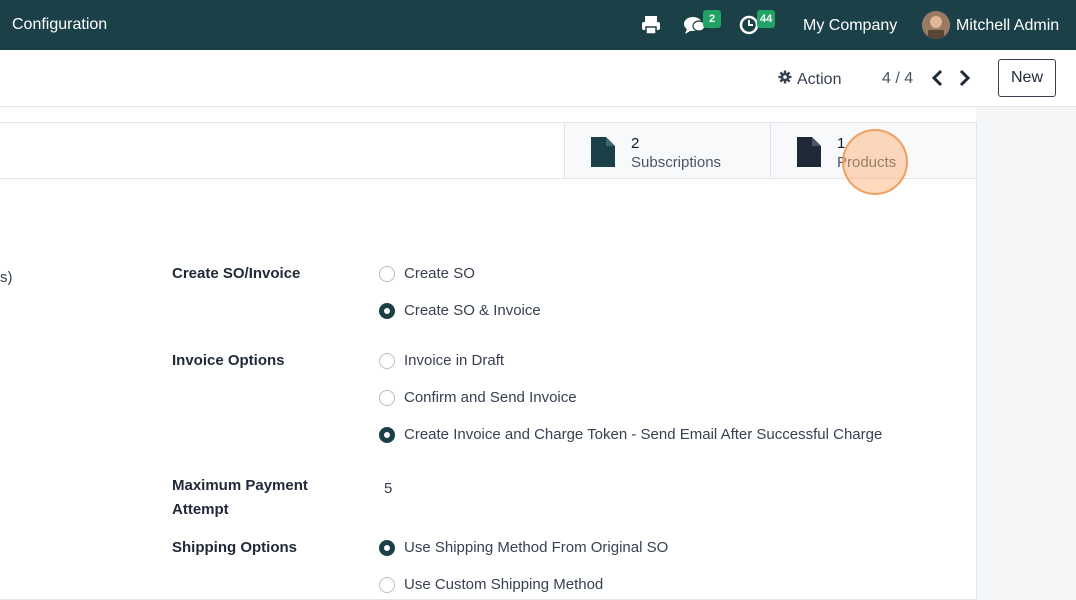 This screenshot has width=1076, height=600. Describe the element at coordinates (240, 485) in the screenshot. I see `max-payment-label-line1: Maximum Payment` at that location.